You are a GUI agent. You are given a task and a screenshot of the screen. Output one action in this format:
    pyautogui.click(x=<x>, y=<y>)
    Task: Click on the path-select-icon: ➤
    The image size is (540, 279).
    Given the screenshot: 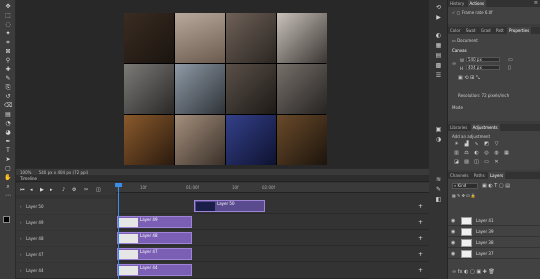 What is the action you would take?
    pyautogui.click(x=8, y=160)
    